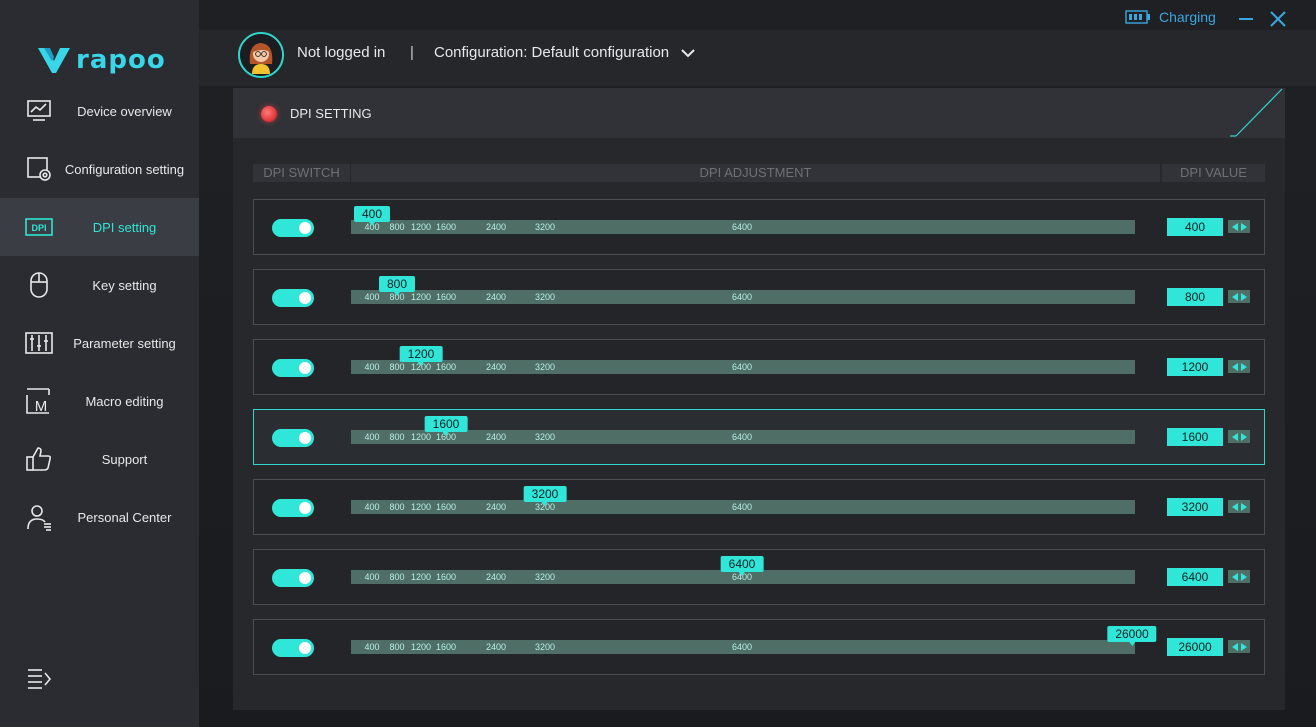 This screenshot has width=1316, height=727. Describe the element at coordinates (124, 285) in the screenshot. I see `sidebar-item-label: Key setting` at that location.